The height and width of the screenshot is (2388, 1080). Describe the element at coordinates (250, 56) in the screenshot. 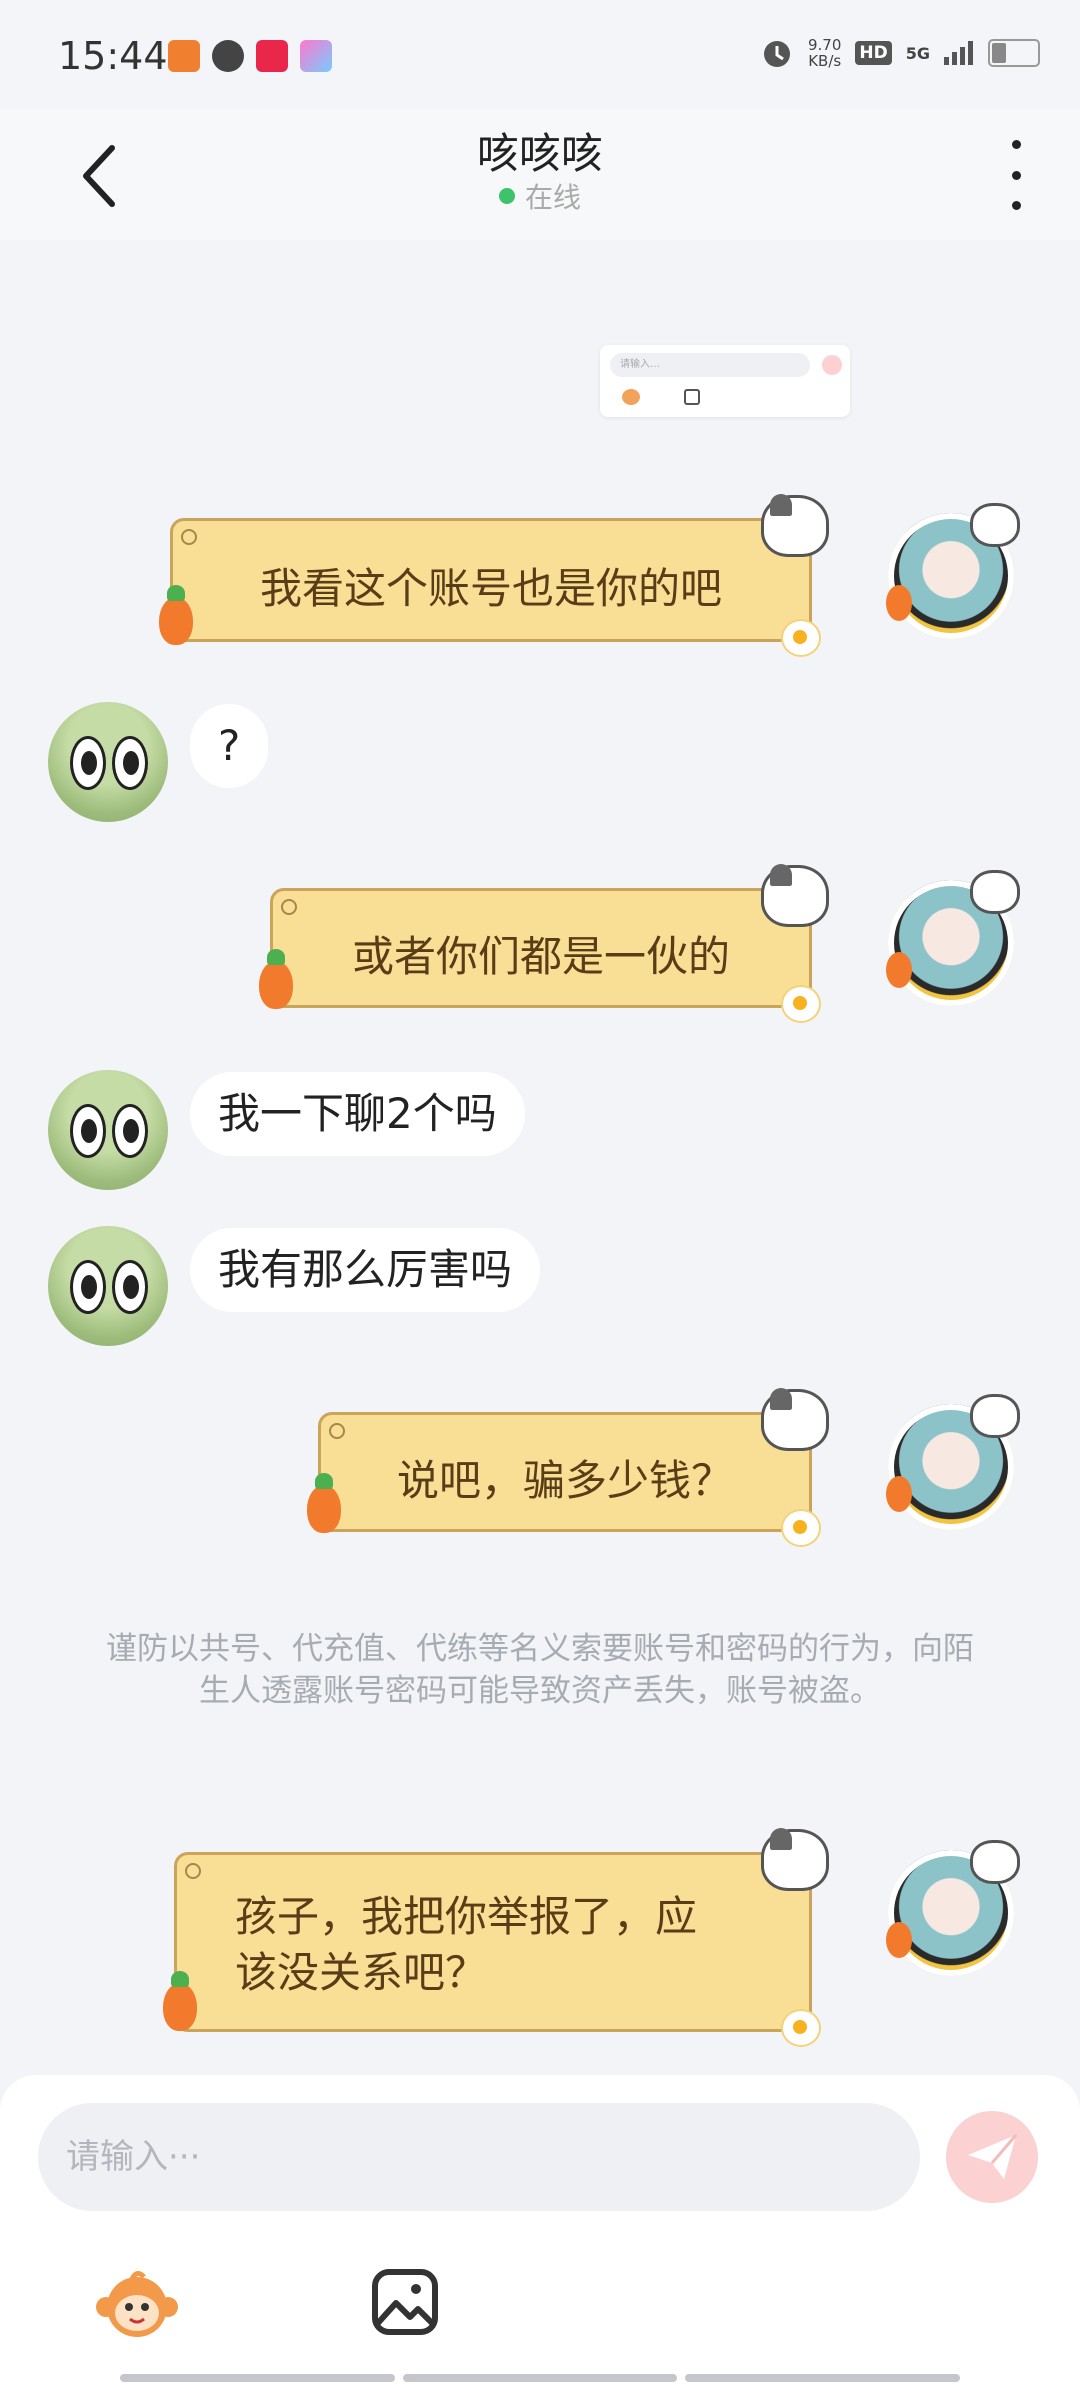

I see `notification-icons` at that location.